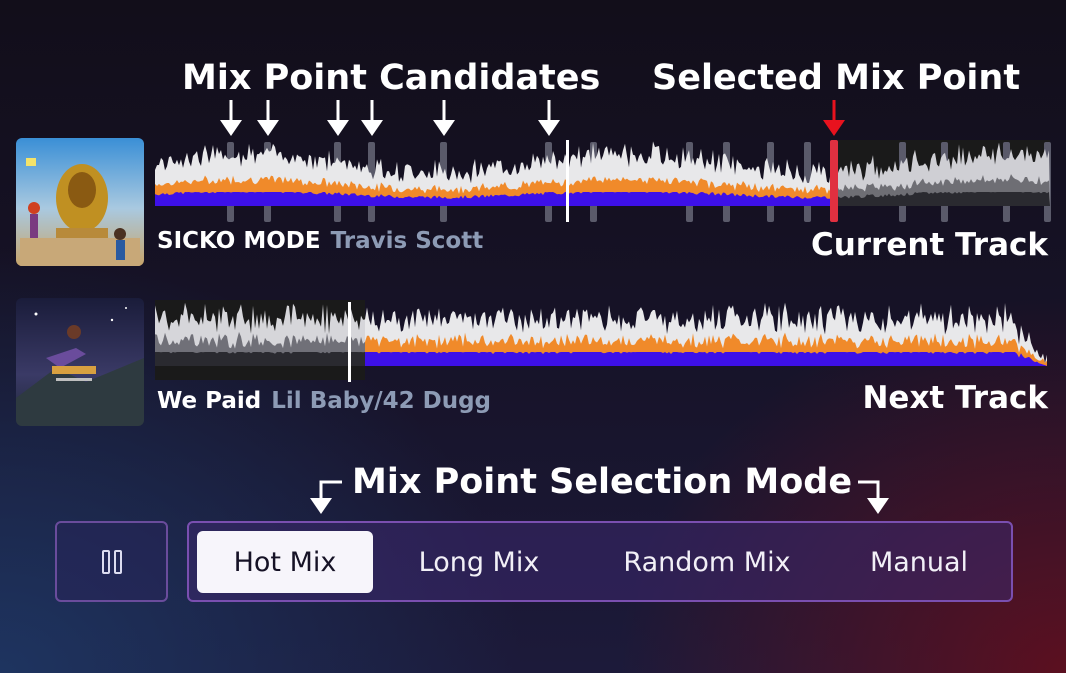  Describe the element at coordinates (407, 241) in the screenshot. I see `current-track-artist: Travis Scott` at that location.